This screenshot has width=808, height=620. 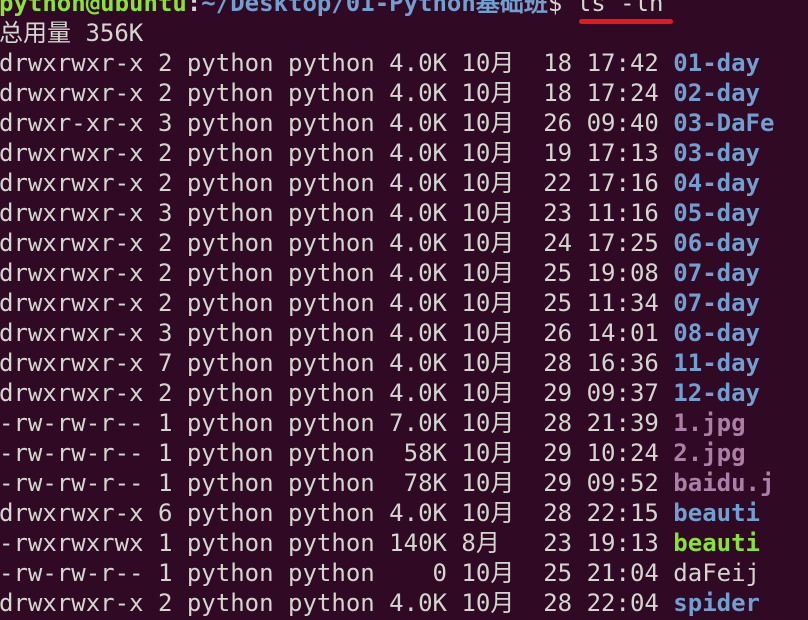 I want to click on command-label: ls -lh, so click(x=620, y=8).